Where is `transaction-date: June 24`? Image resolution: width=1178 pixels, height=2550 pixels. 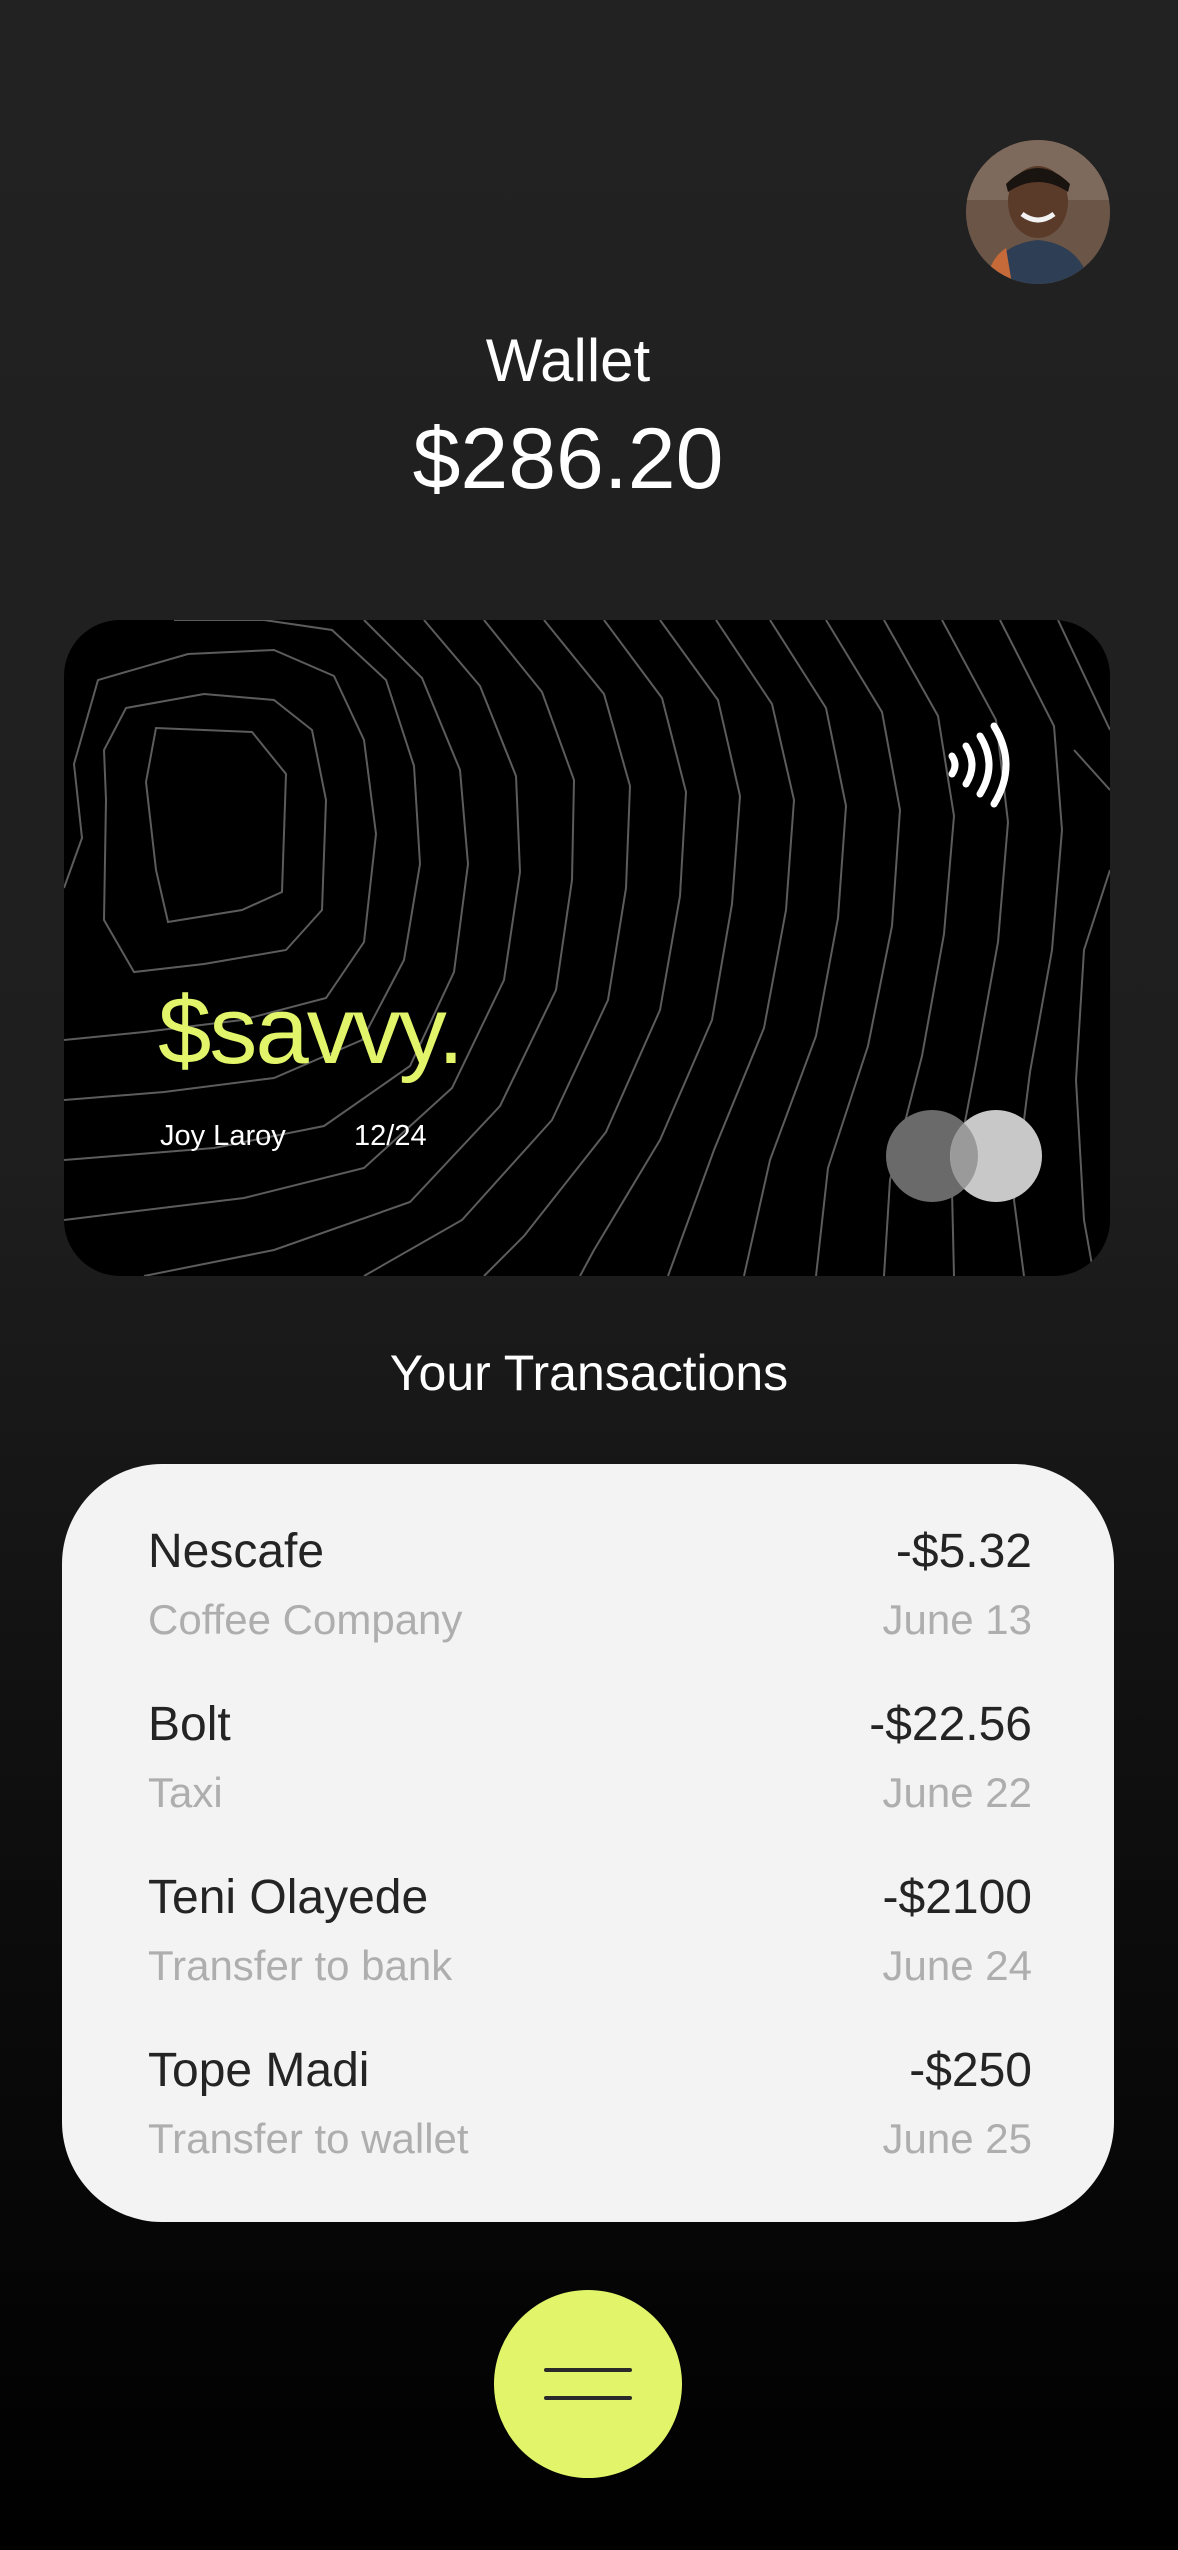 transaction-date: June 24 is located at coordinates (957, 1965).